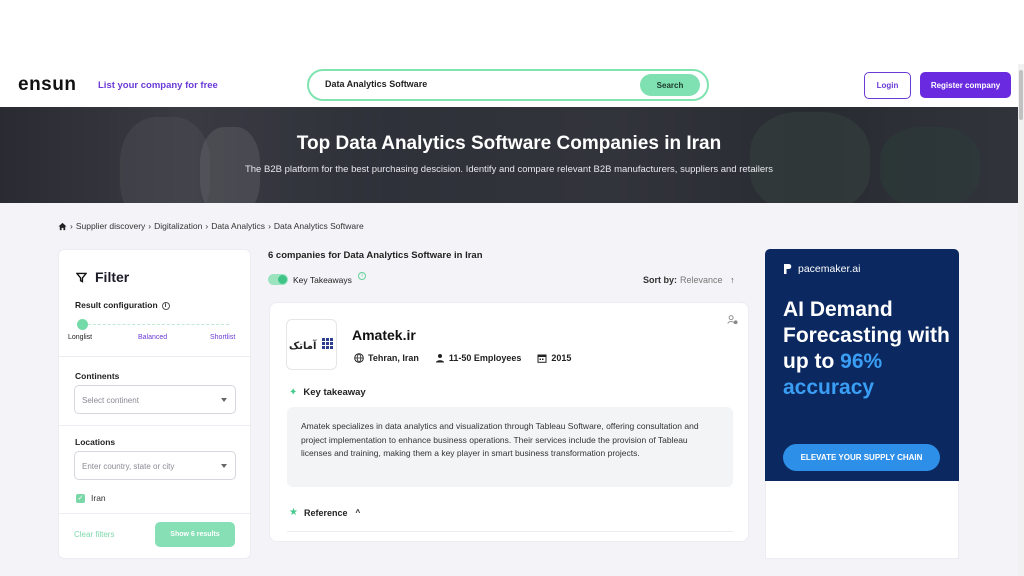 The image size is (1024, 576). I want to click on company-employees: 11-50 Employees, so click(485, 358).